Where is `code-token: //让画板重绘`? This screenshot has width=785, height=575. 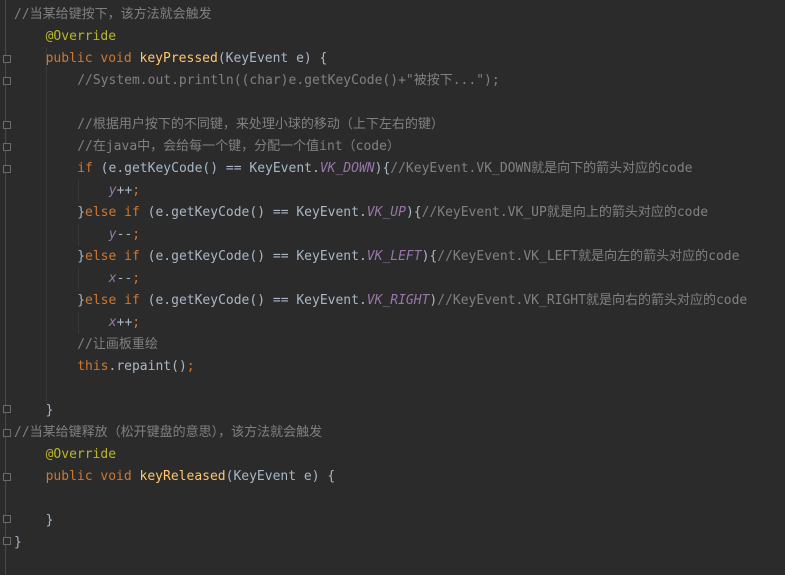 code-token: //让画板重绘 is located at coordinates (117, 344).